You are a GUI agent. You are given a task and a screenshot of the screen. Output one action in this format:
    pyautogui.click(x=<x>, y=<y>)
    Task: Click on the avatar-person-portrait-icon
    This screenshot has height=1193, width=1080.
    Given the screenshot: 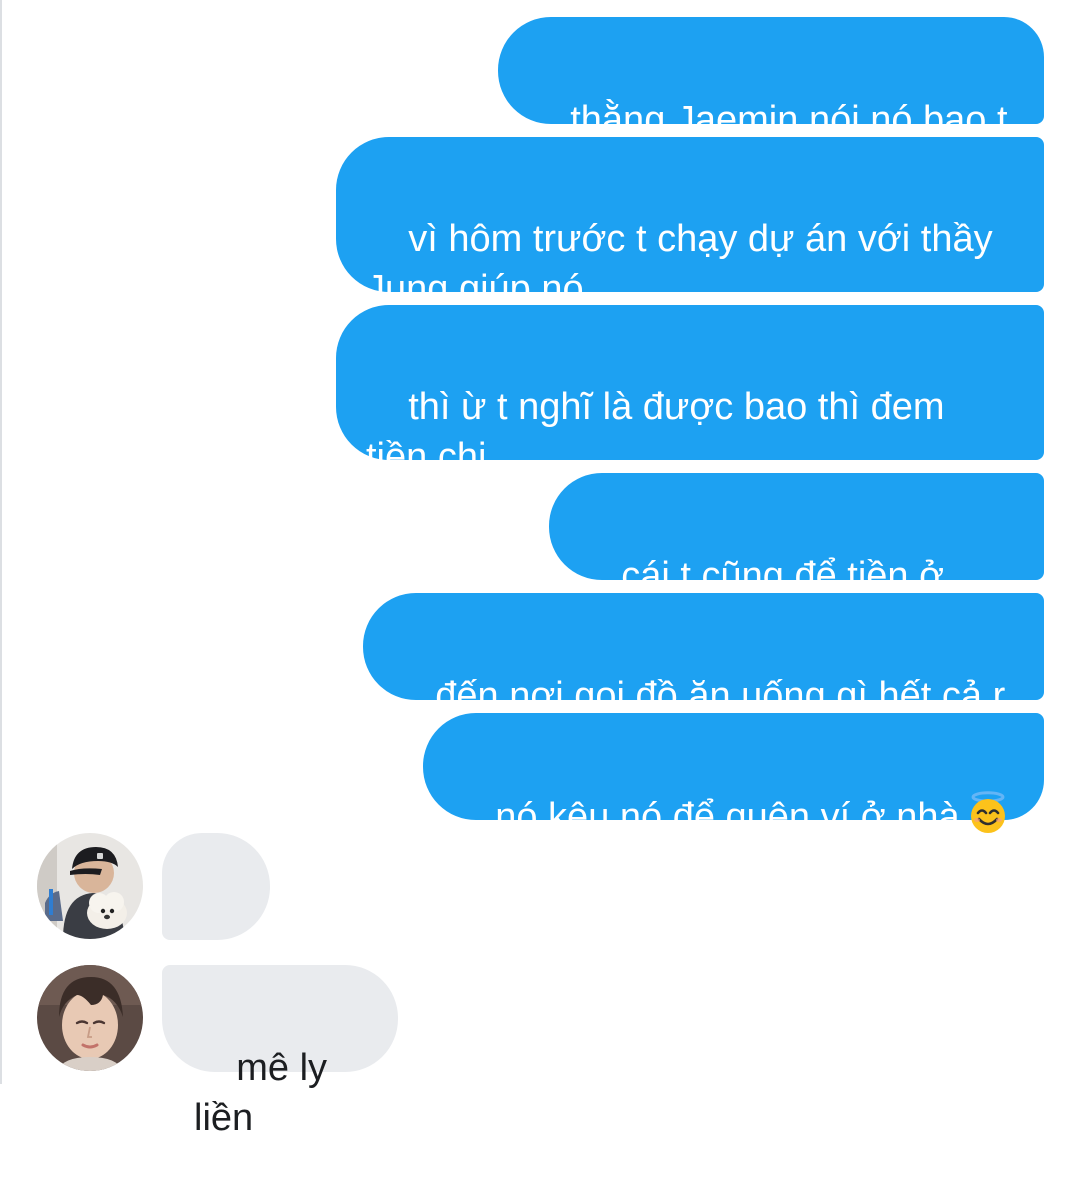 What is the action you would take?
    pyautogui.click(x=90, y=1018)
    